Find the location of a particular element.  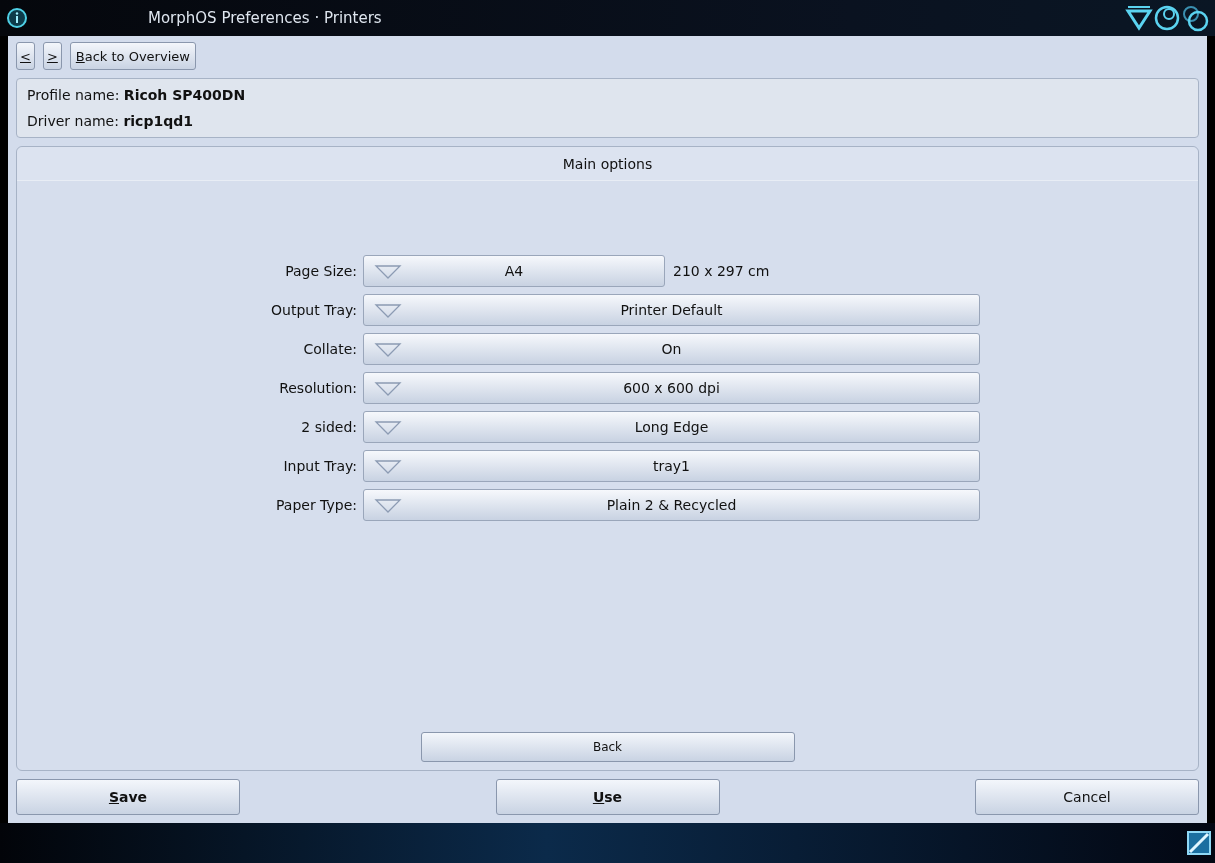

option-dropdown: Long Edge is located at coordinates (671, 427).